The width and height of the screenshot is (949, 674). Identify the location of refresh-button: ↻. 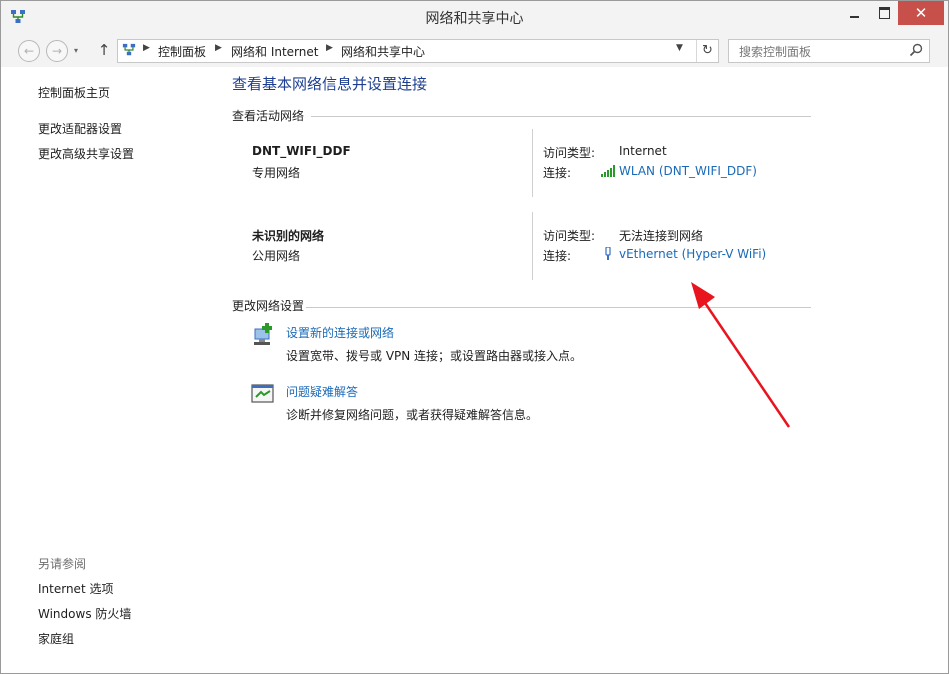
(707, 51).